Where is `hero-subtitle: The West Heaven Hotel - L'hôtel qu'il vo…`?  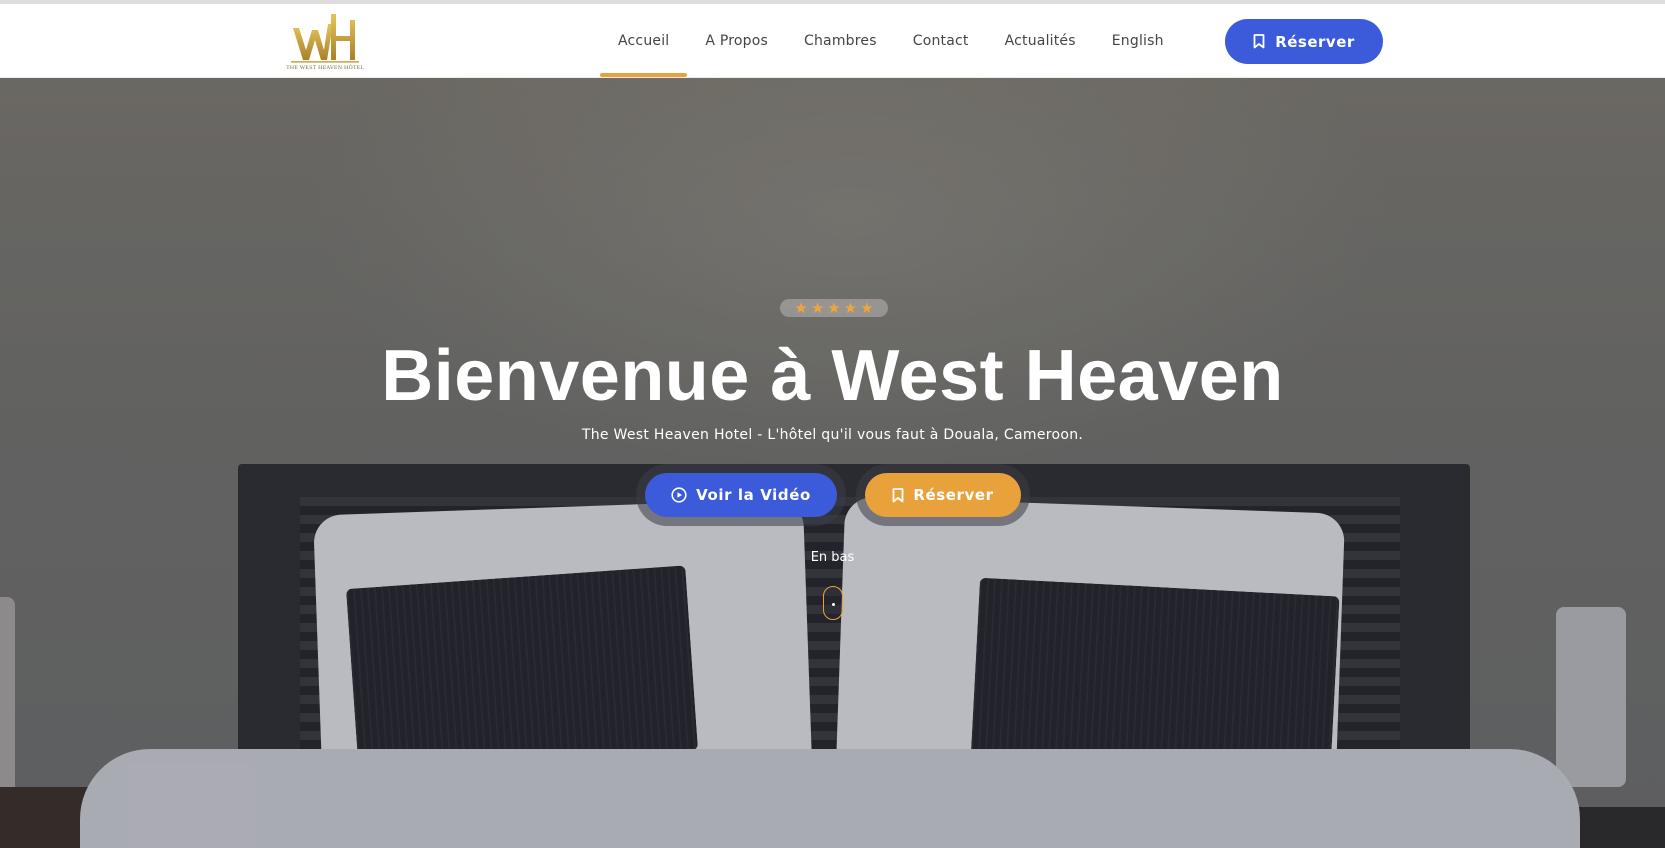
hero-subtitle: The West Heaven Hotel - L'hôtel qu'il vo… is located at coordinates (832, 435).